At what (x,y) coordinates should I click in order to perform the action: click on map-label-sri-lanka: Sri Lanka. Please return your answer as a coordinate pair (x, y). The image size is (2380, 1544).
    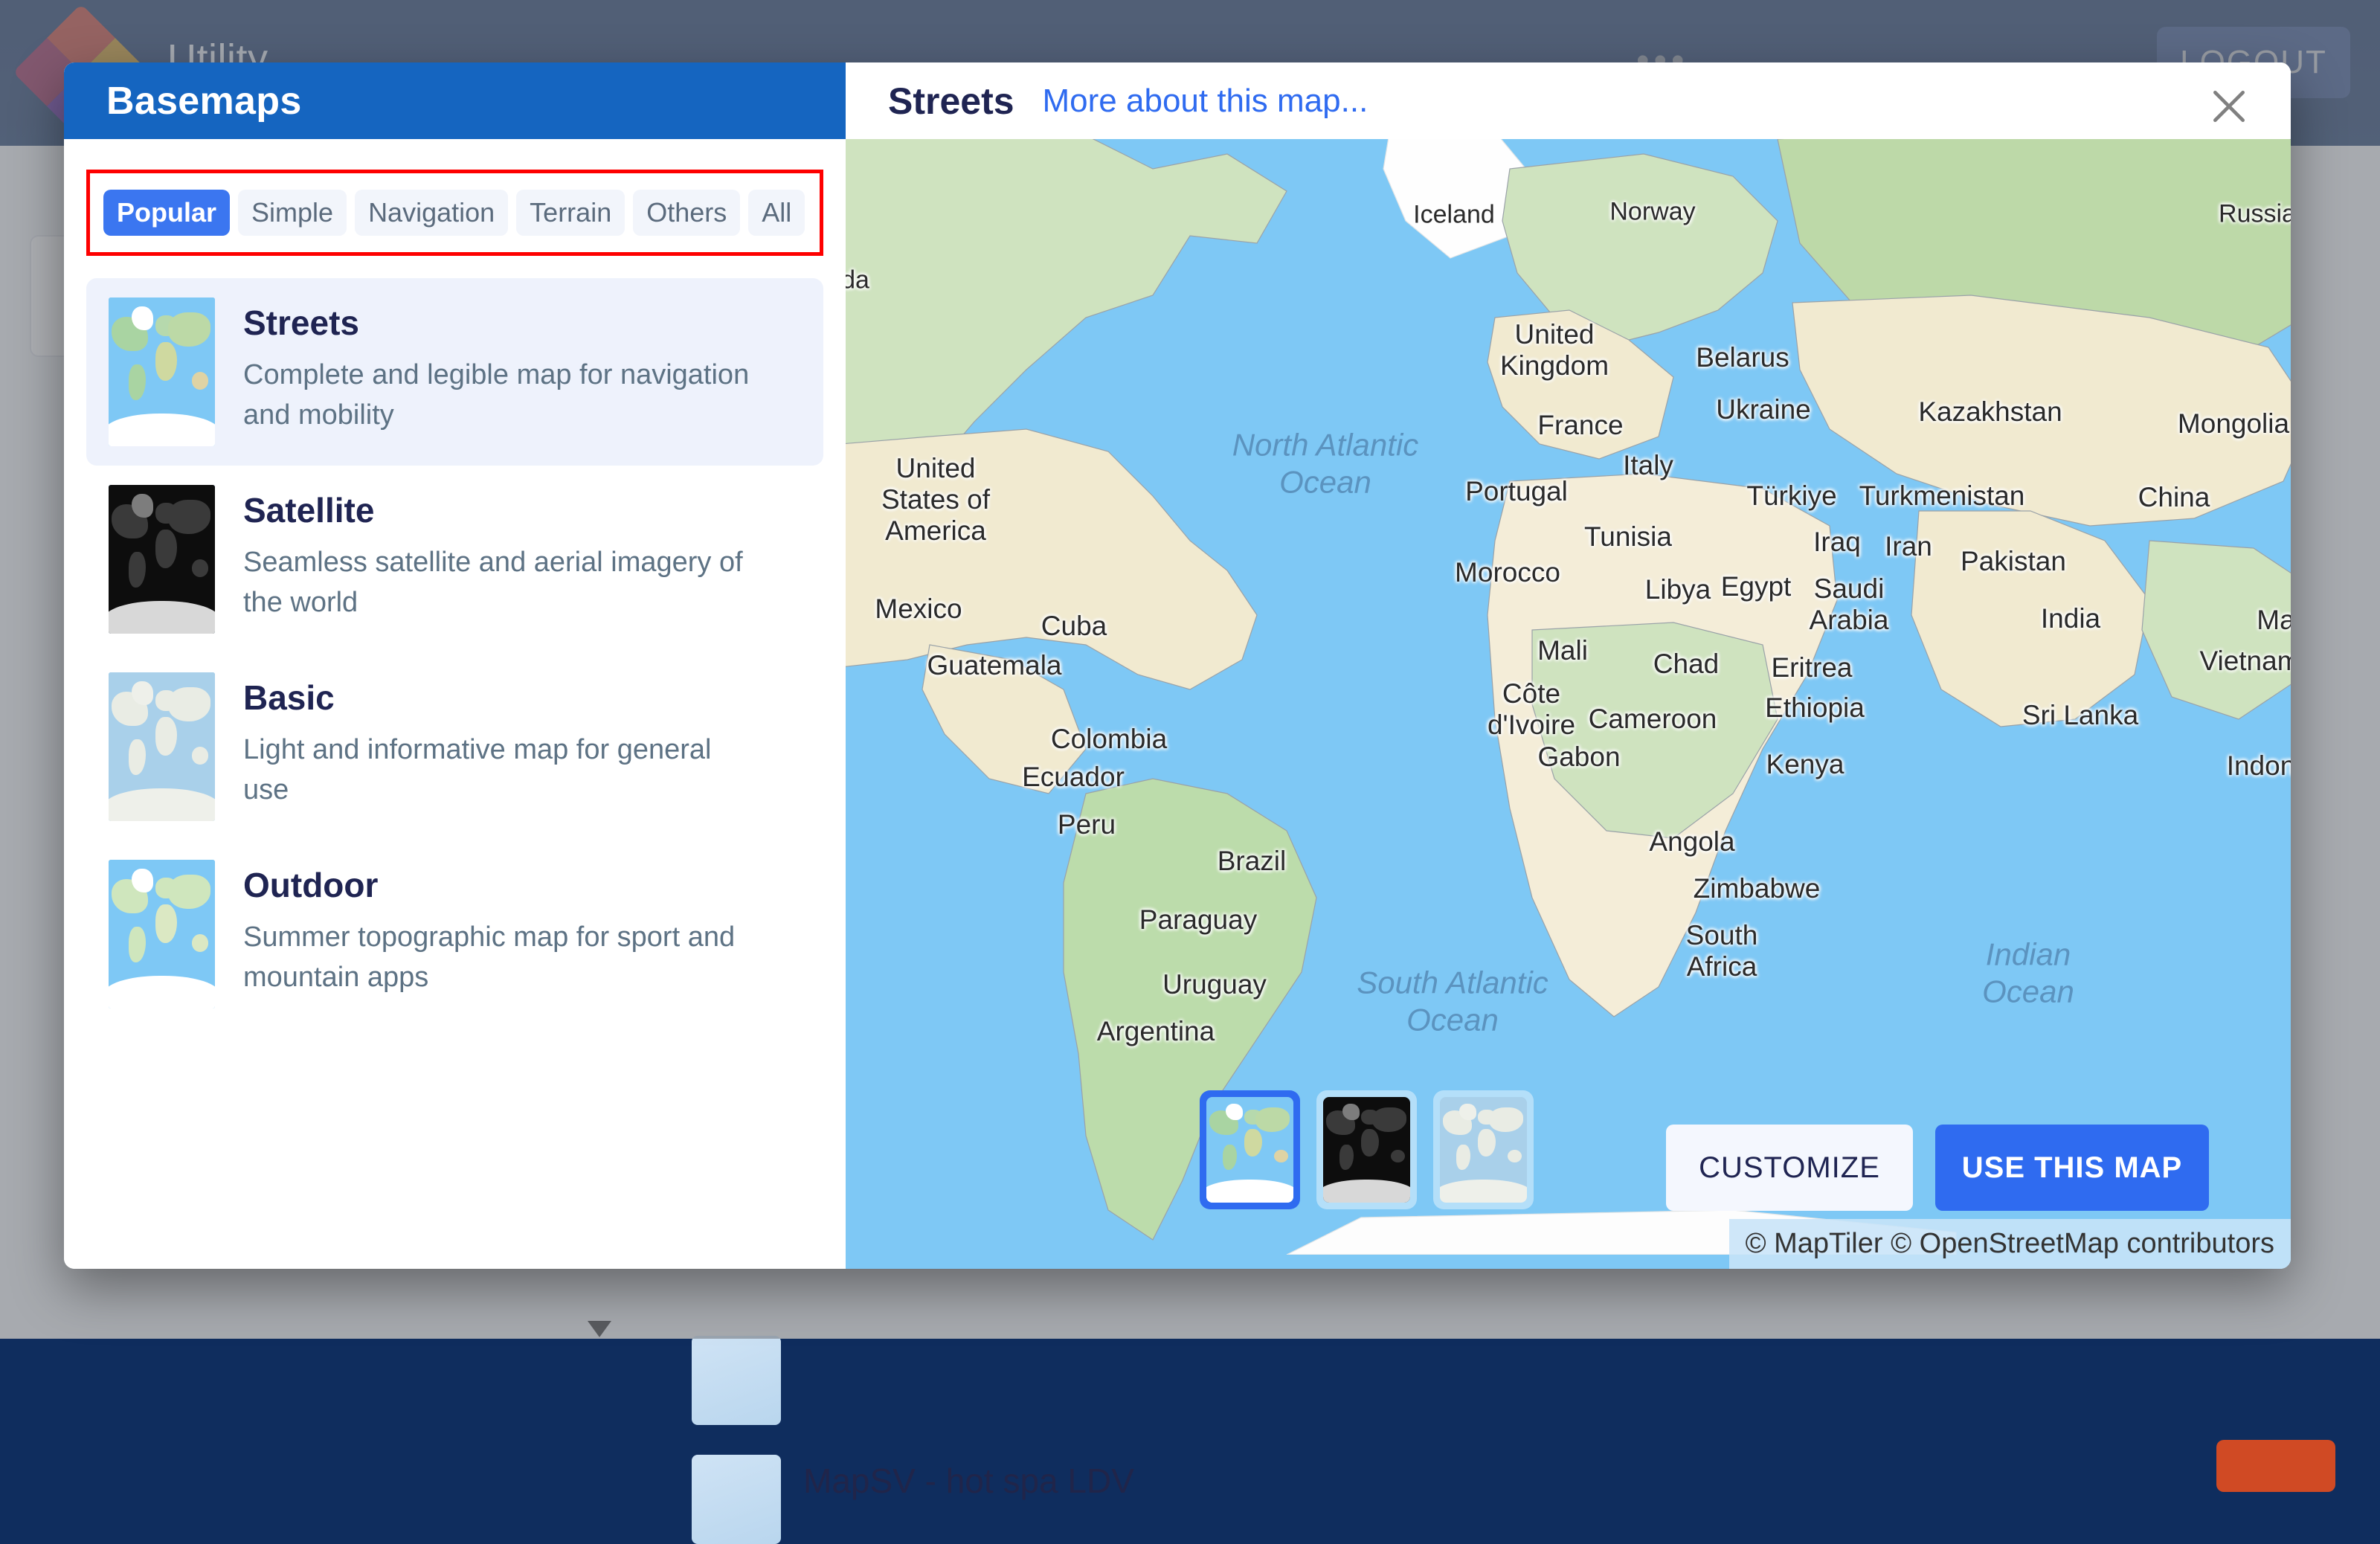
    Looking at the image, I should click on (2080, 715).